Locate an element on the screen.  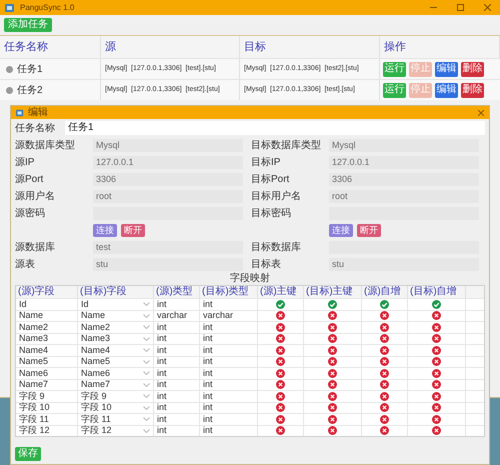
dropdown: Id is located at coordinates (116, 304).